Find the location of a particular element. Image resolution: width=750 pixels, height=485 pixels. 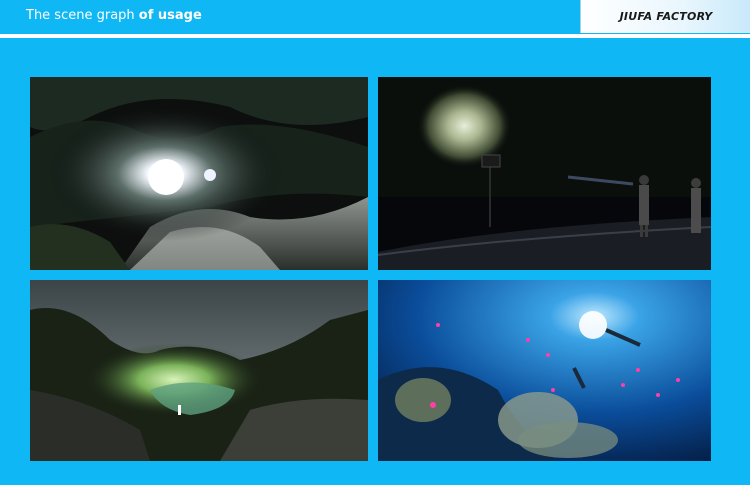

page-title-part1: The scene graph is located at coordinates (82, 15).